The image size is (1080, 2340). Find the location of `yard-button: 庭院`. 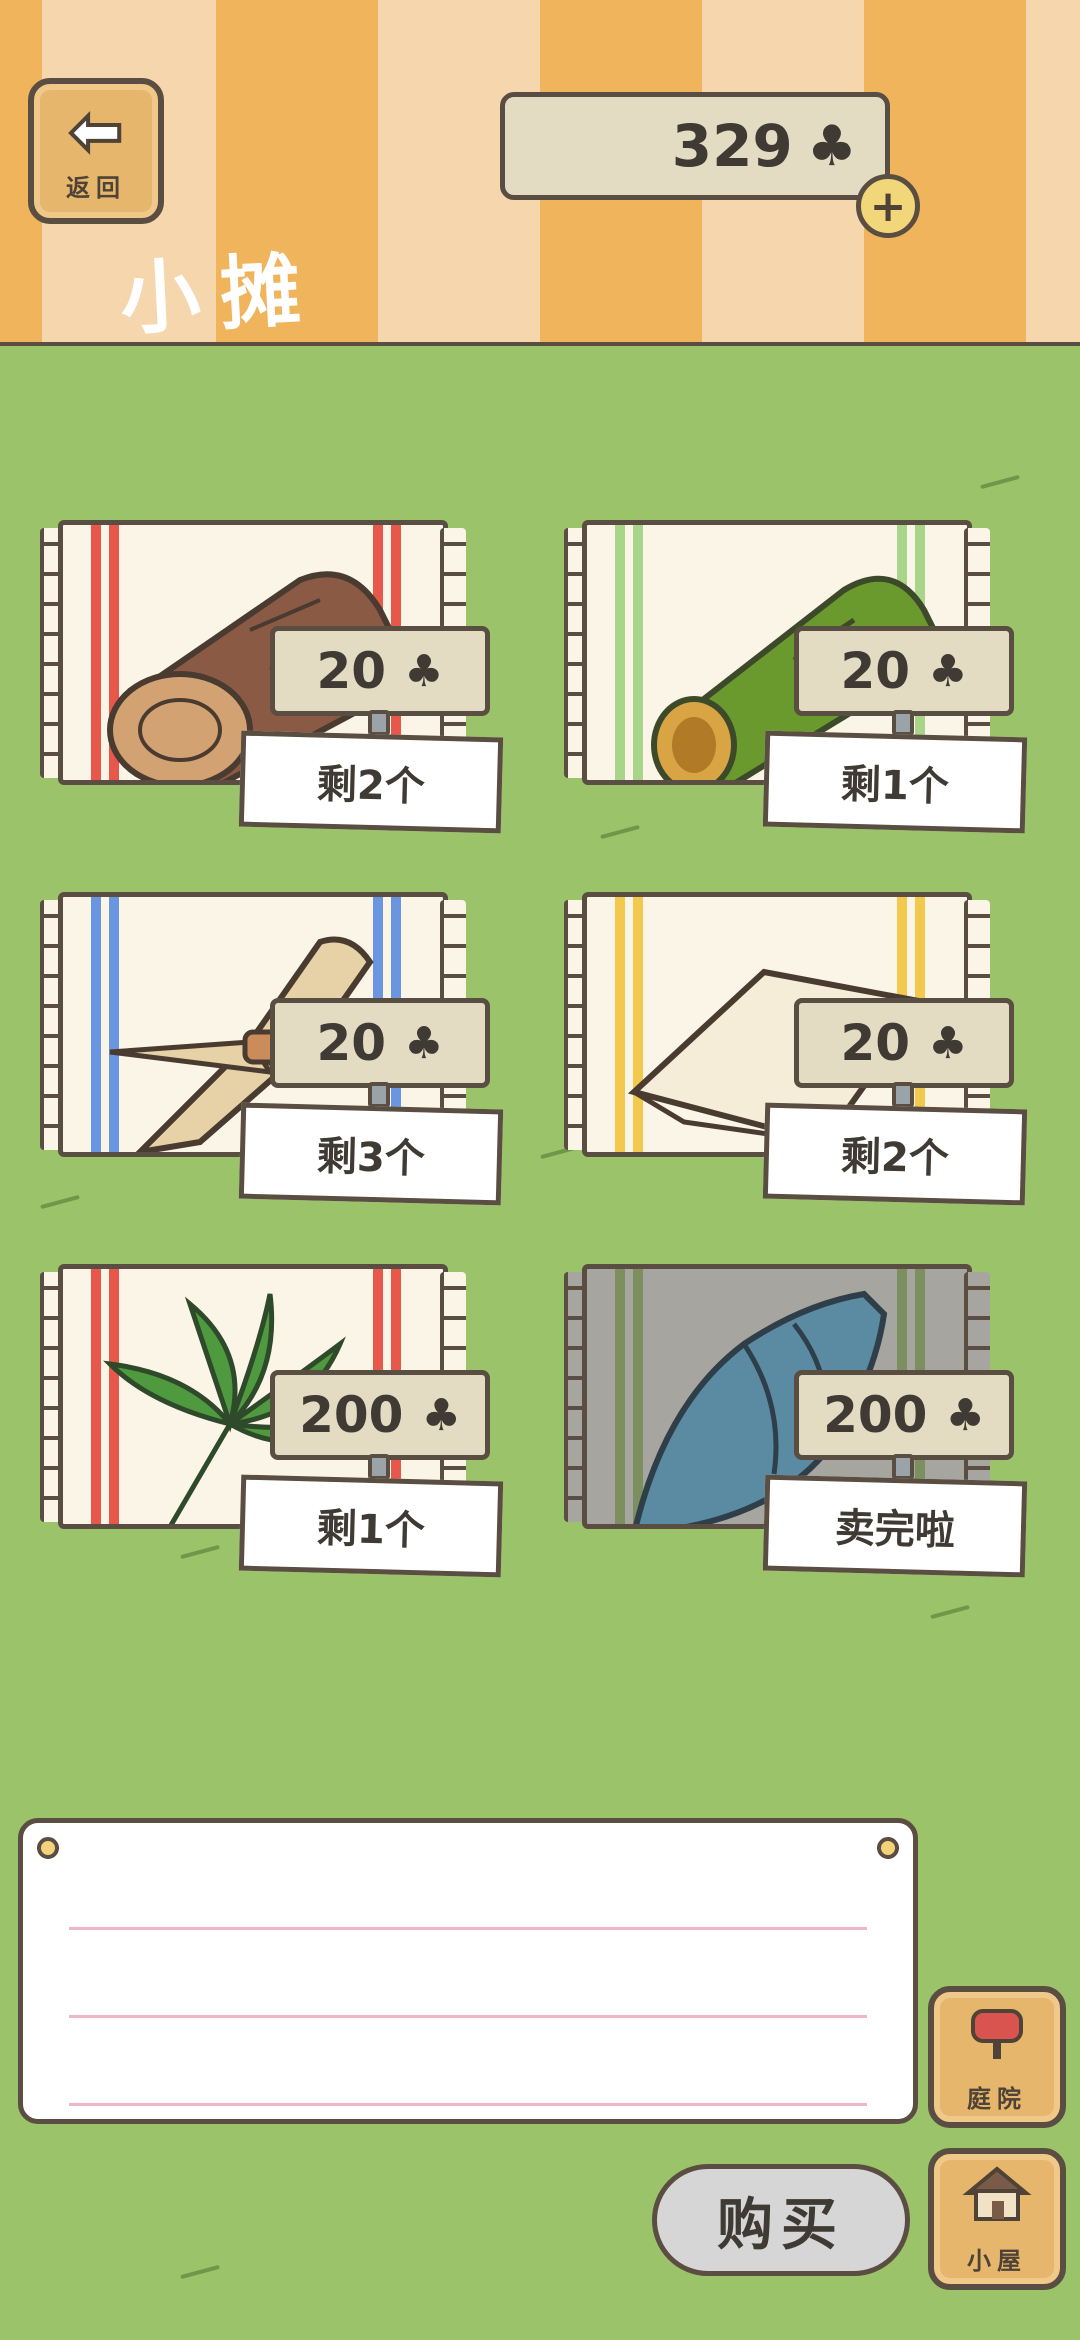

yard-button: 庭院 is located at coordinates (997, 2057).